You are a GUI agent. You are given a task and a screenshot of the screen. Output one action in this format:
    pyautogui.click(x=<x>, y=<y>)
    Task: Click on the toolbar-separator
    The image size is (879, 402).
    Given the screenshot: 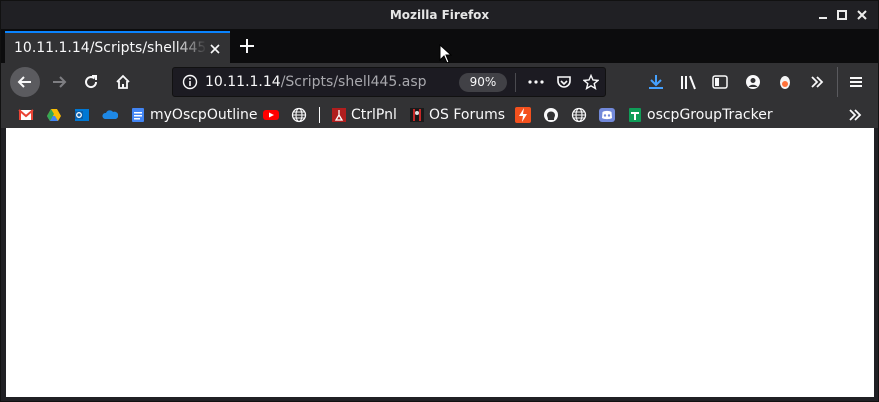 What is the action you would take?
    pyautogui.click(x=837, y=82)
    